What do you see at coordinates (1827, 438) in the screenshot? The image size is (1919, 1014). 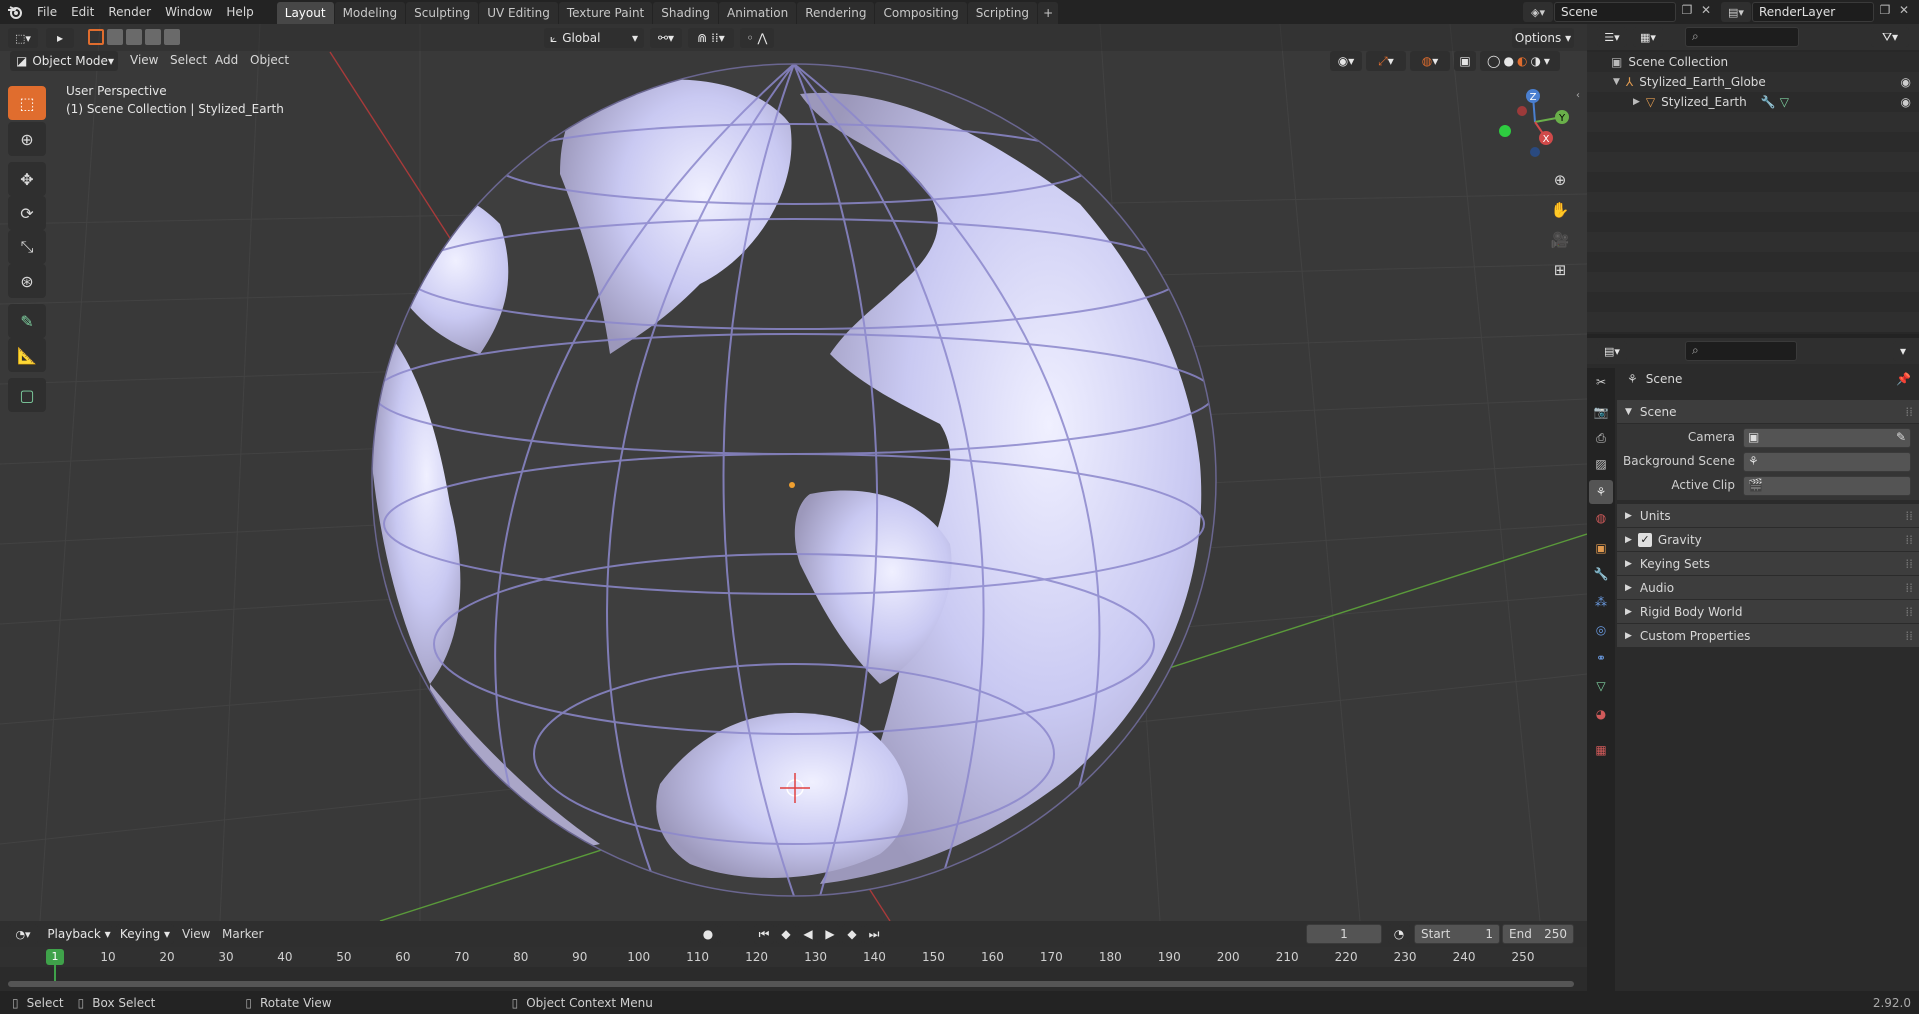 I see `camera-field: ▣ ✎` at bounding box center [1827, 438].